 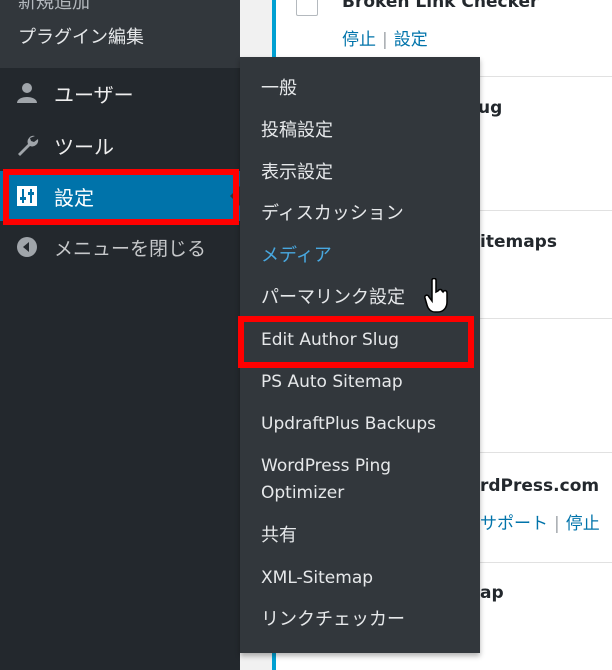 I want to click on plugin-actions-broken-link: 停止 | 設定, so click(x=385, y=37).